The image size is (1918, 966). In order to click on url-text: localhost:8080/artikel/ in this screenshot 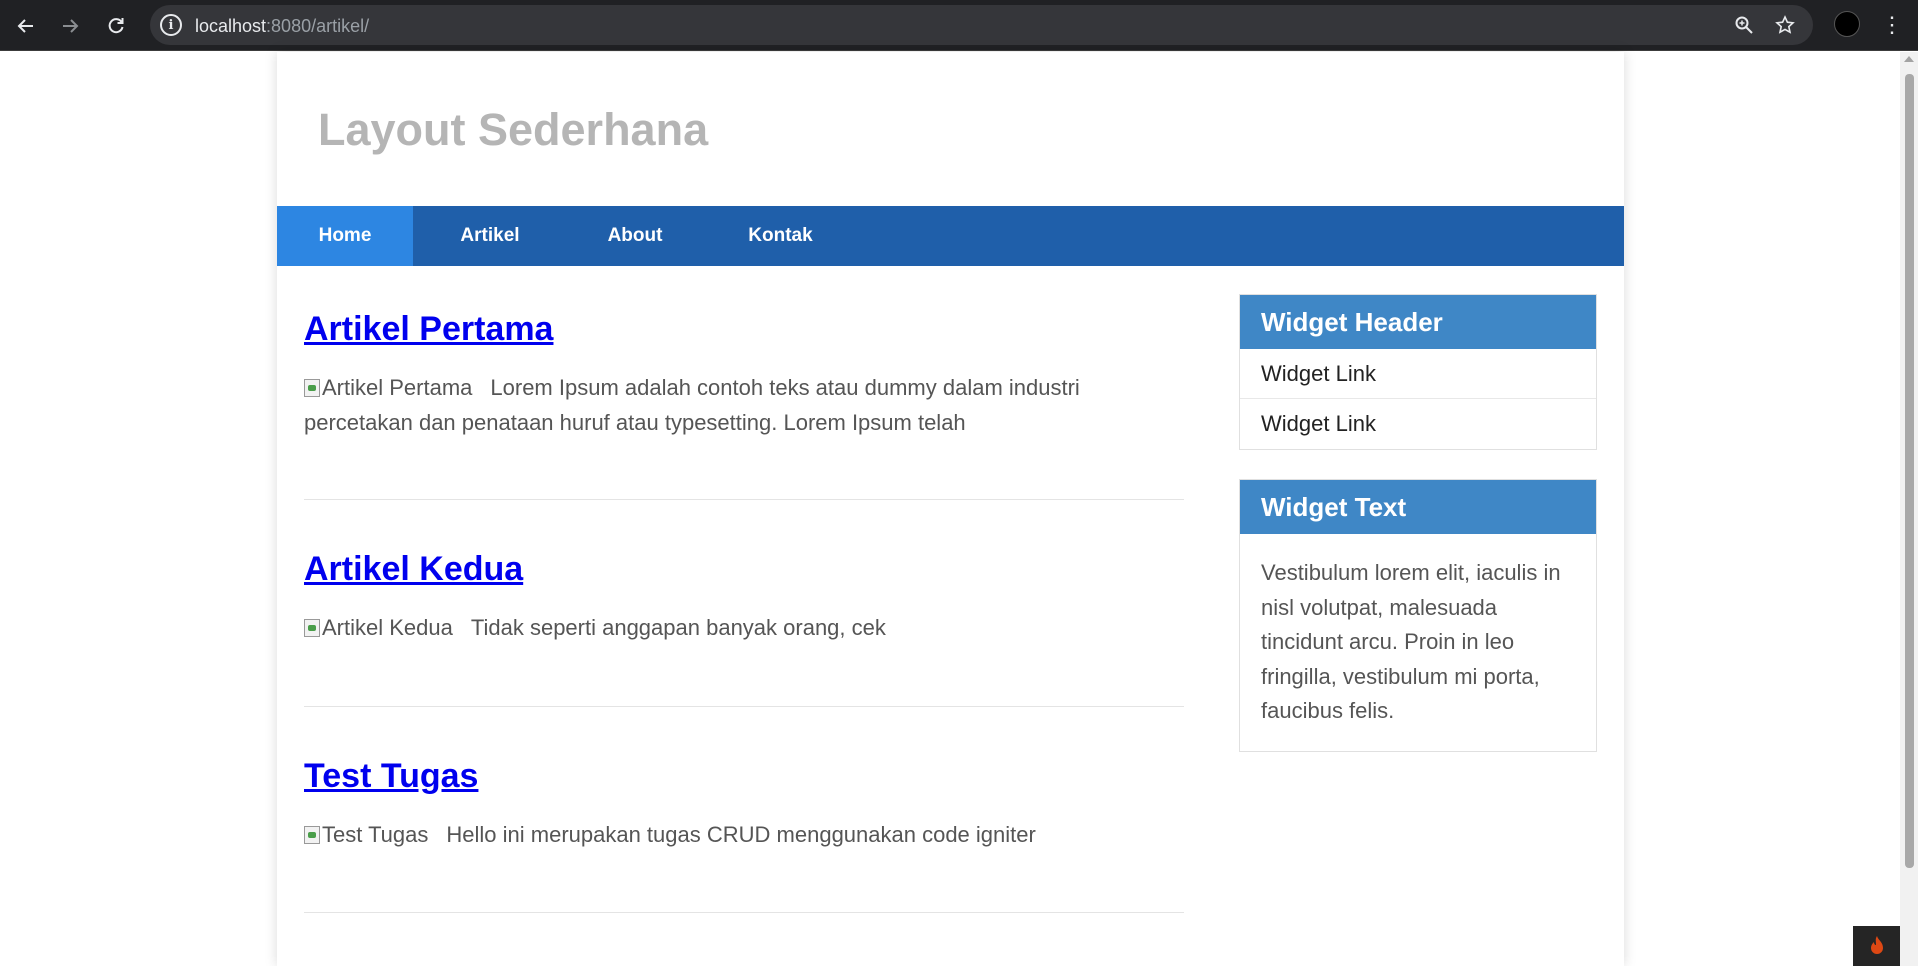, I will do `click(282, 26)`.